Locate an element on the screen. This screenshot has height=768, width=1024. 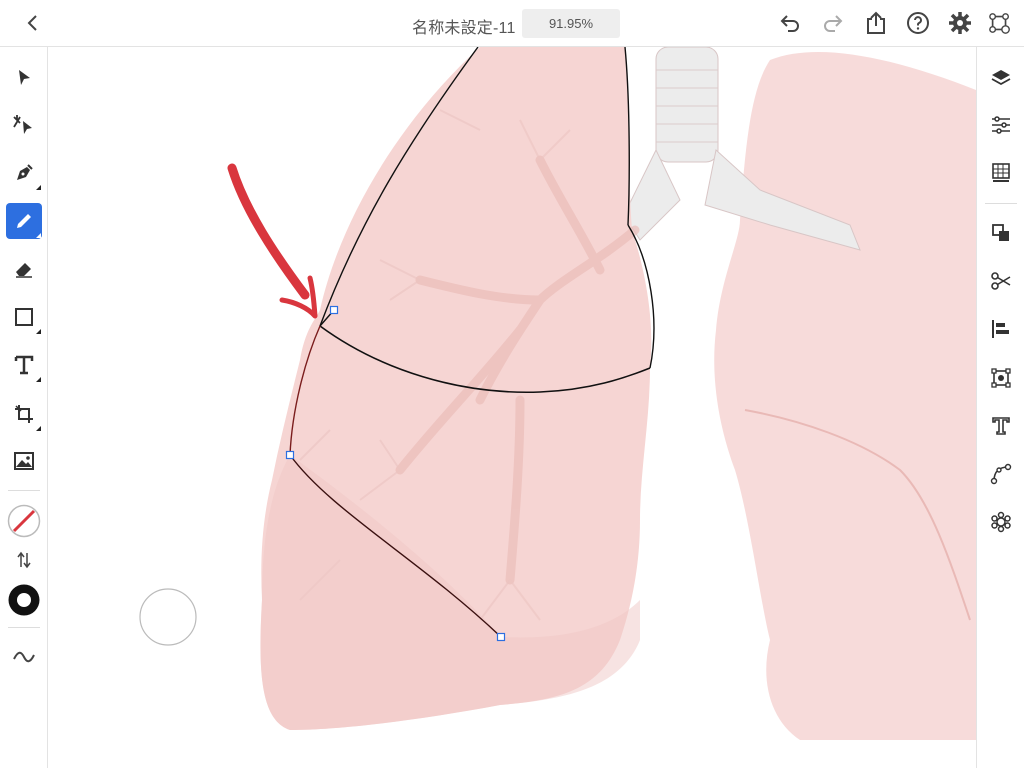
repeat-icon is located at coordinates (1001, 522).